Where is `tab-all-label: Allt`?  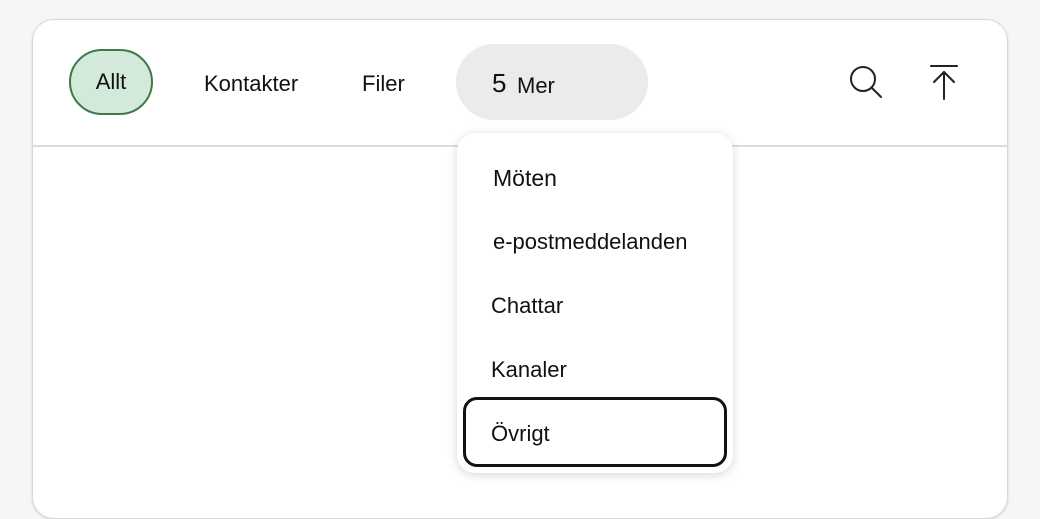 tab-all-label: Allt is located at coordinates (111, 81).